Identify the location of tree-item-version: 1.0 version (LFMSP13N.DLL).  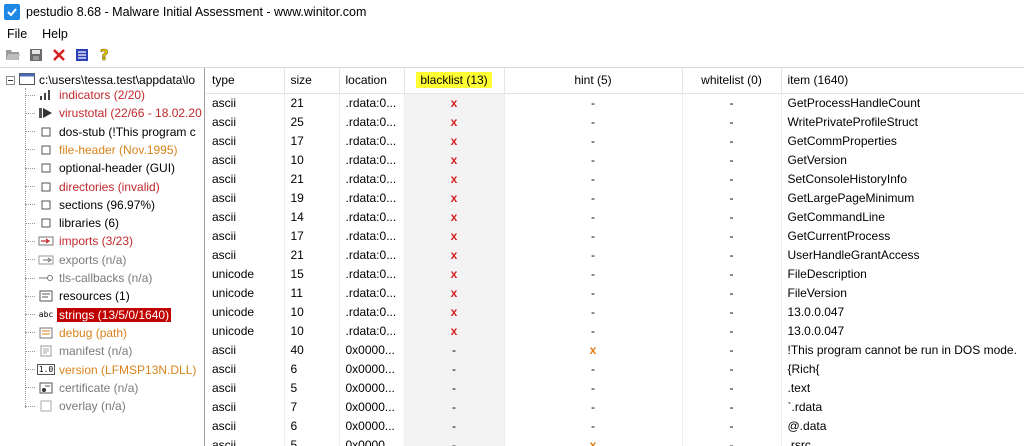
(111, 370).